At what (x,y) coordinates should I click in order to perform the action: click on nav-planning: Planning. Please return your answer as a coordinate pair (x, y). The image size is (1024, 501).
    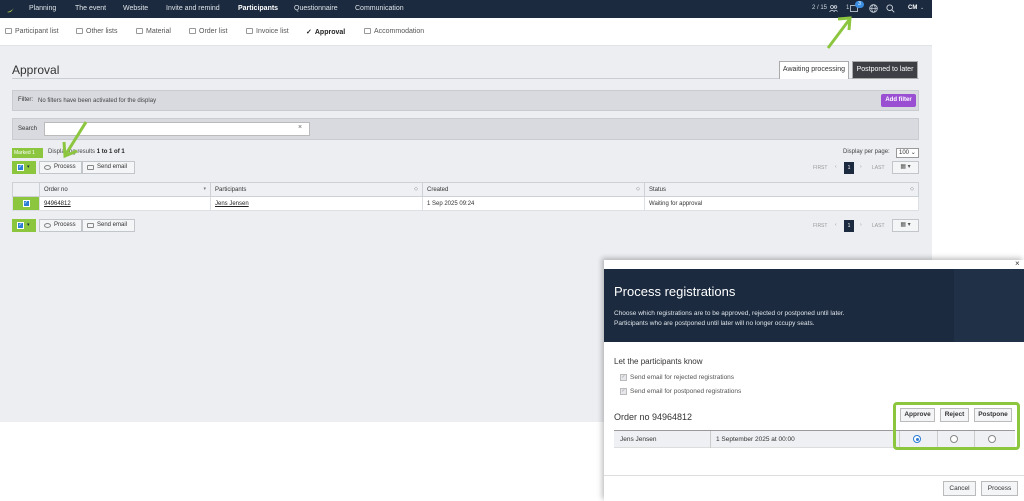
    Looking at the image, I should click on (42, 8).